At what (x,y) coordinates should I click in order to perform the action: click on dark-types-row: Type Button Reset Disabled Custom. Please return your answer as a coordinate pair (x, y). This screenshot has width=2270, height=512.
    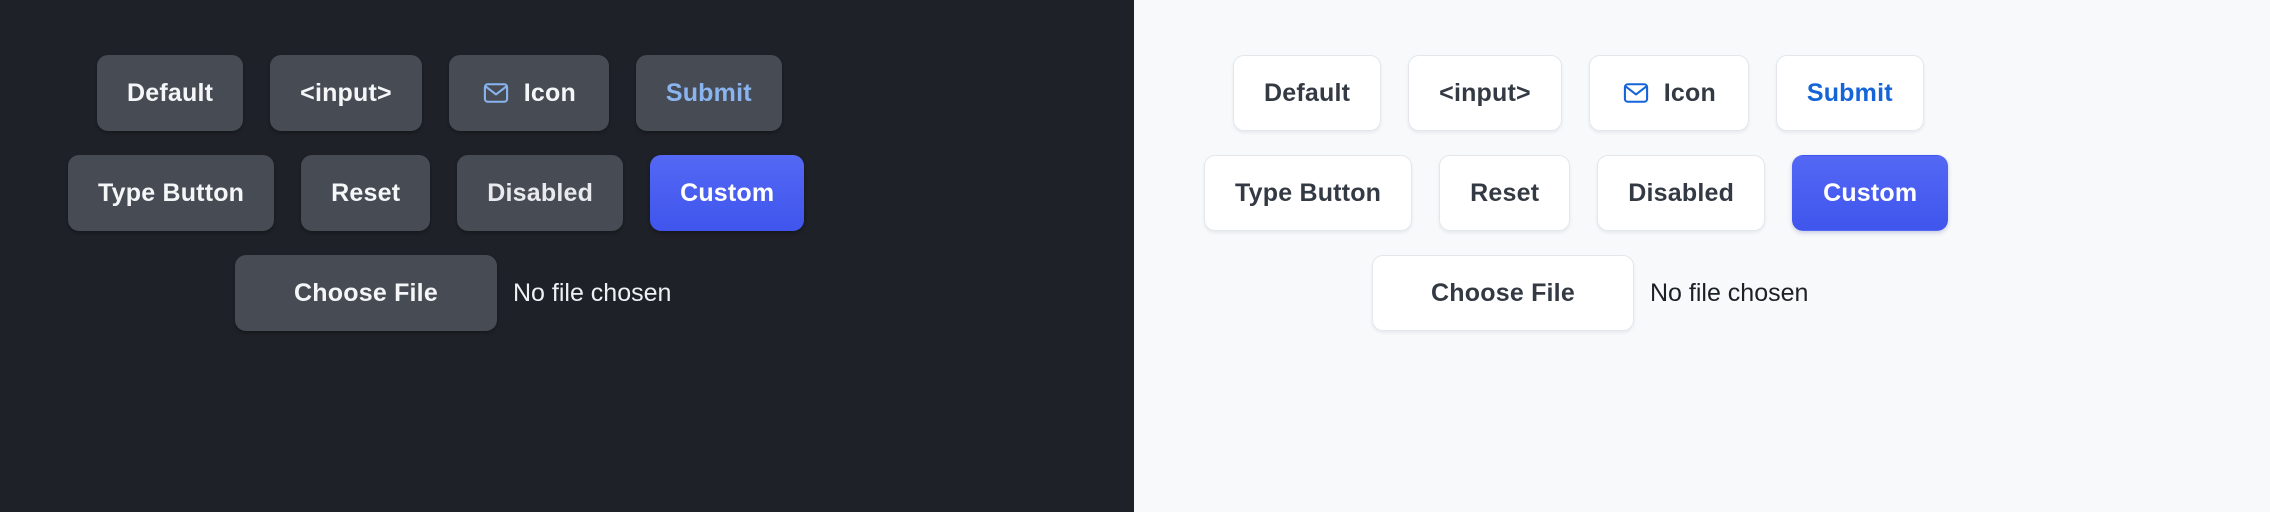
    Looking at the image, I should click on (567, 193).